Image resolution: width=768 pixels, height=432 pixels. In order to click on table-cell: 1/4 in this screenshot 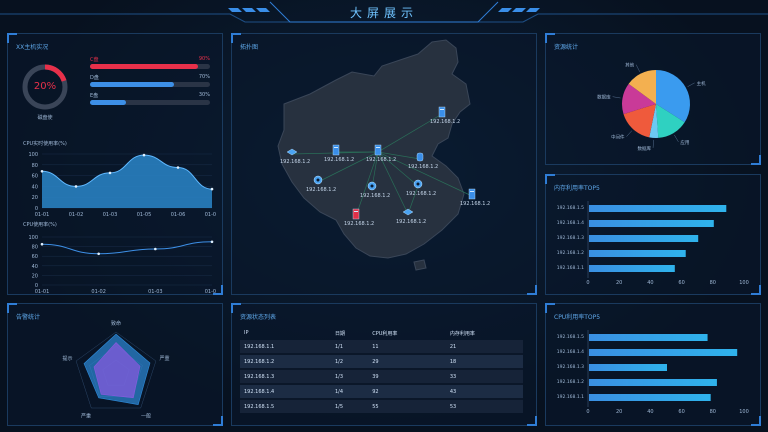, I will do `click(349, 391)`.